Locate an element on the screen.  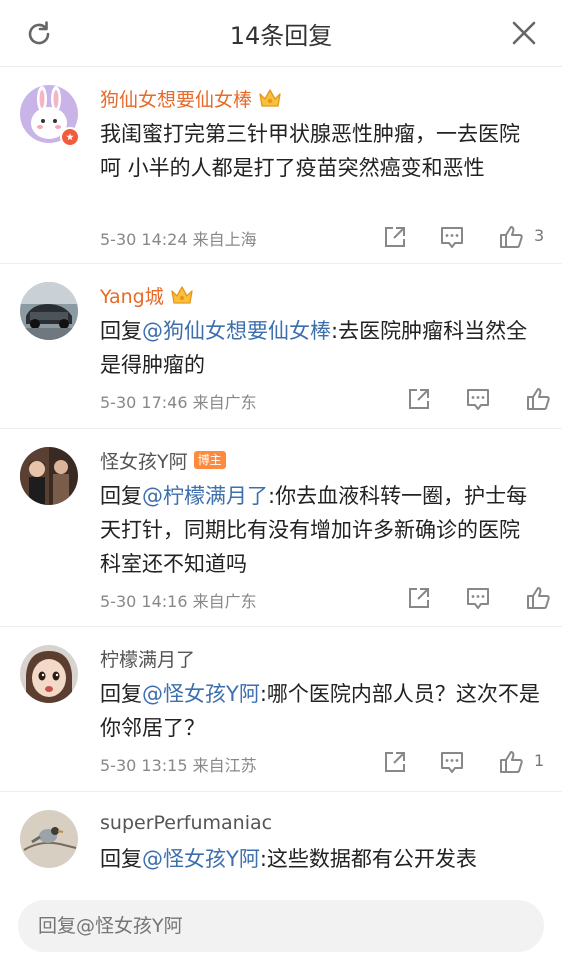
like-count: 1 is located at coordinates (539, 760).